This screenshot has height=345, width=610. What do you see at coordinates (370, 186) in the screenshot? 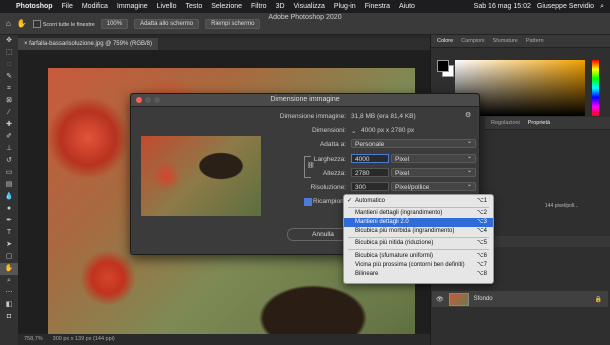
I see `resolution-input: 300` at bounding box center [370, 186].